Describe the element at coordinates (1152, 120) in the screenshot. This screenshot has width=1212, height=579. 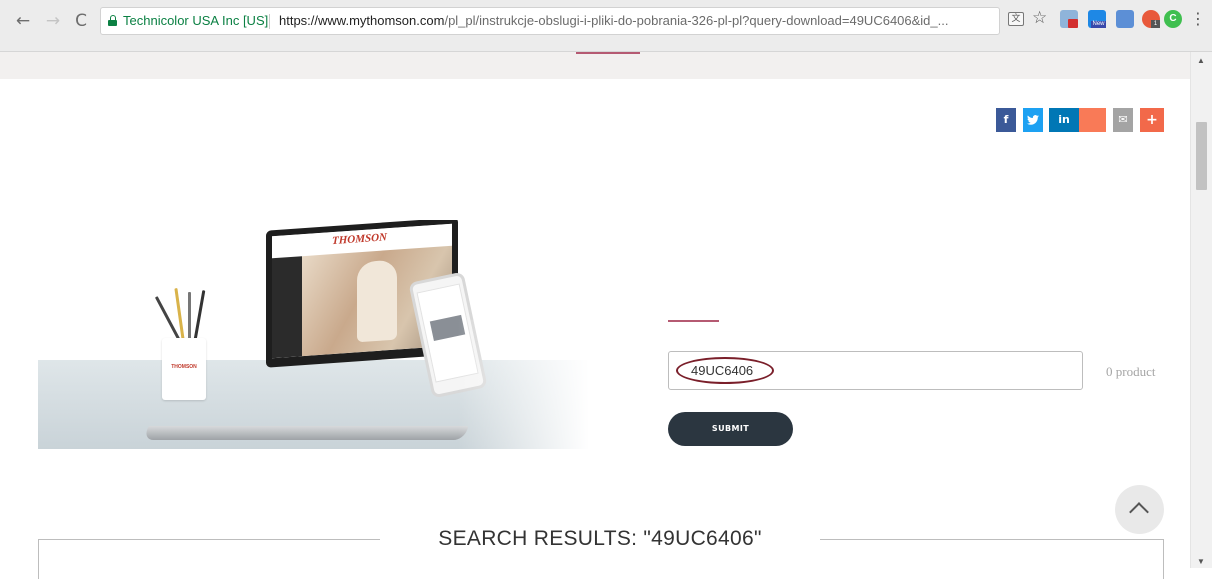
I see `share-more-button: +` at that location.